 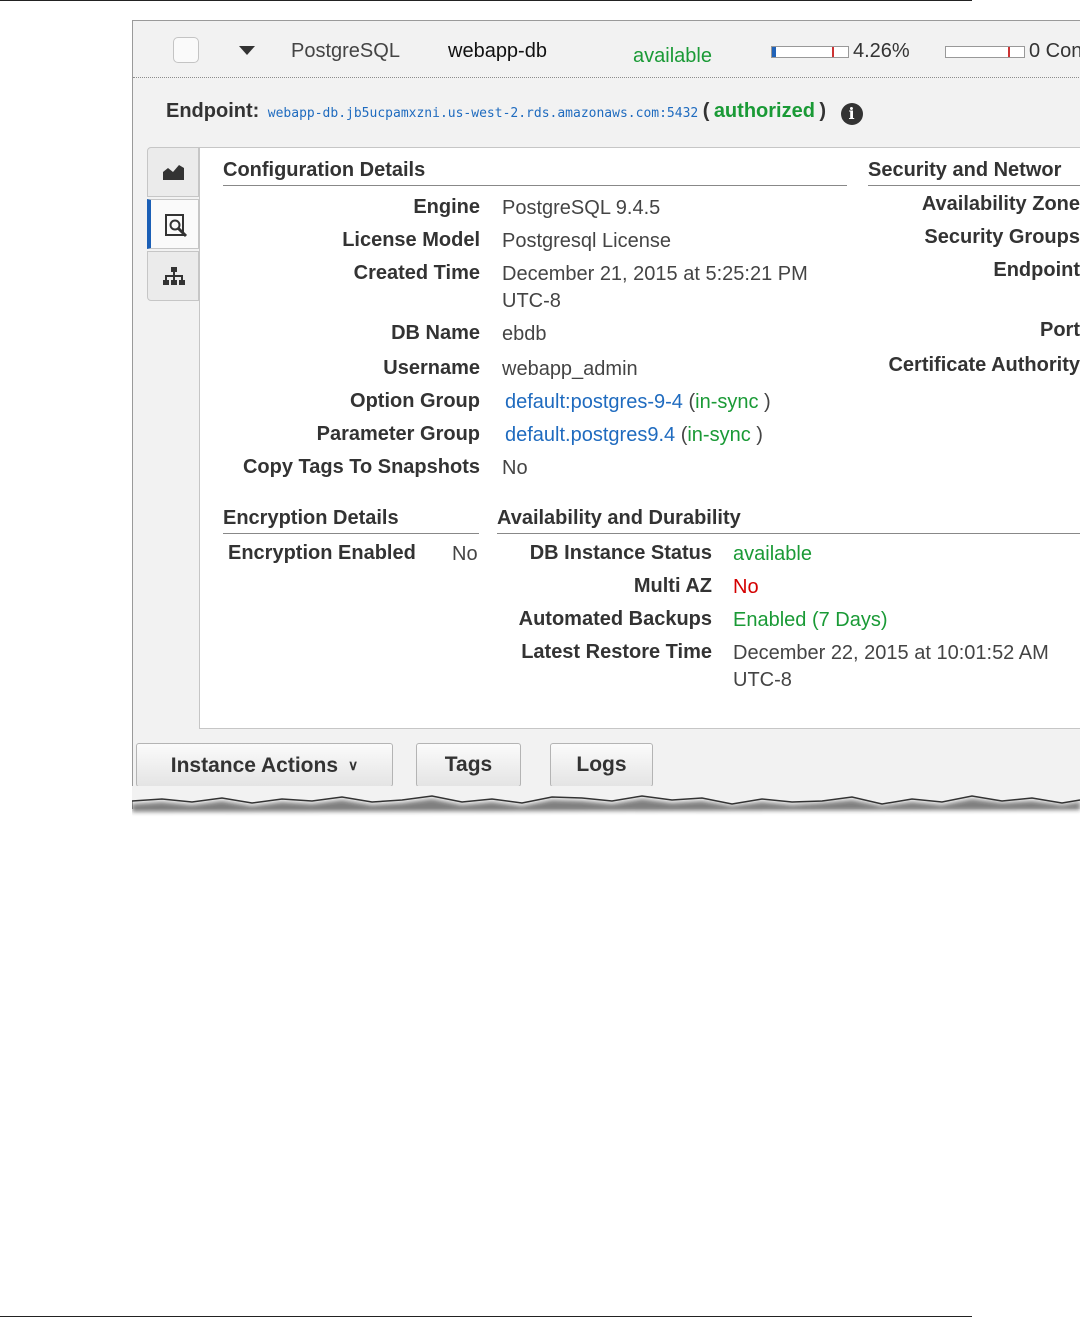 What do you see at coordinates (186, 50) in the screenshot?
I see `select-checkbox` at bounding box center [186, 50].